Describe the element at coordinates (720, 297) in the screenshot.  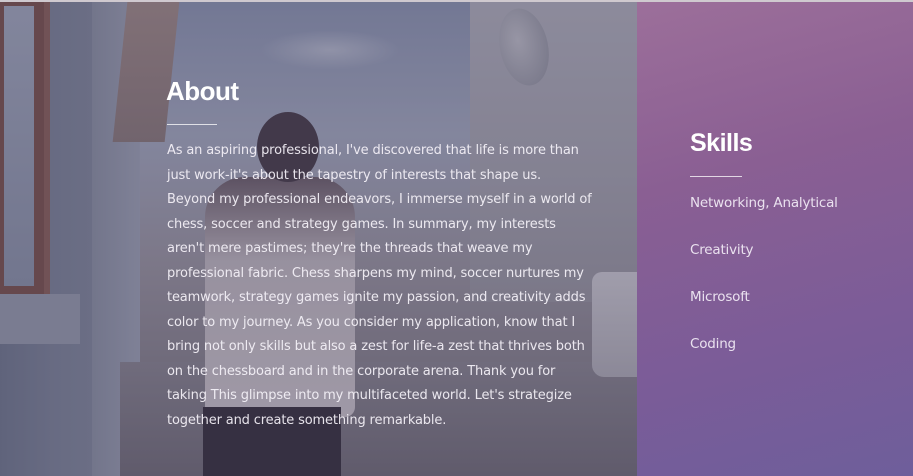
I see `skill-item-microsoft: Microsoft` at that location.